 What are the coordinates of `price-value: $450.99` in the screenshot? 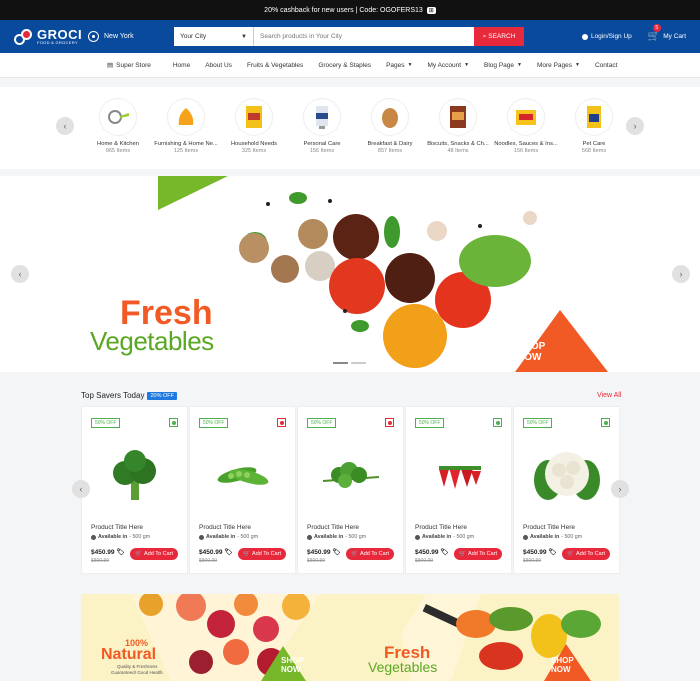 It's located at (319, 552).